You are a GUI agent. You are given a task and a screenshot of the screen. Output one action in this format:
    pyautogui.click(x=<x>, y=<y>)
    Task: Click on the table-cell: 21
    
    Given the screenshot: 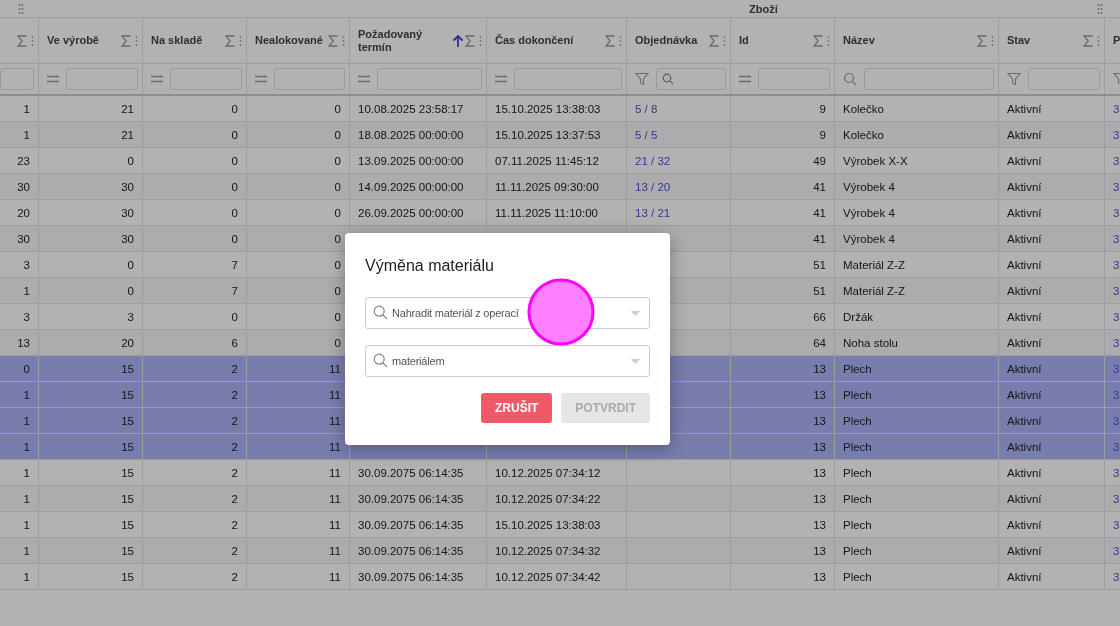 What is the action you would take?
    pyautogui.click(x=127, y=134)
    